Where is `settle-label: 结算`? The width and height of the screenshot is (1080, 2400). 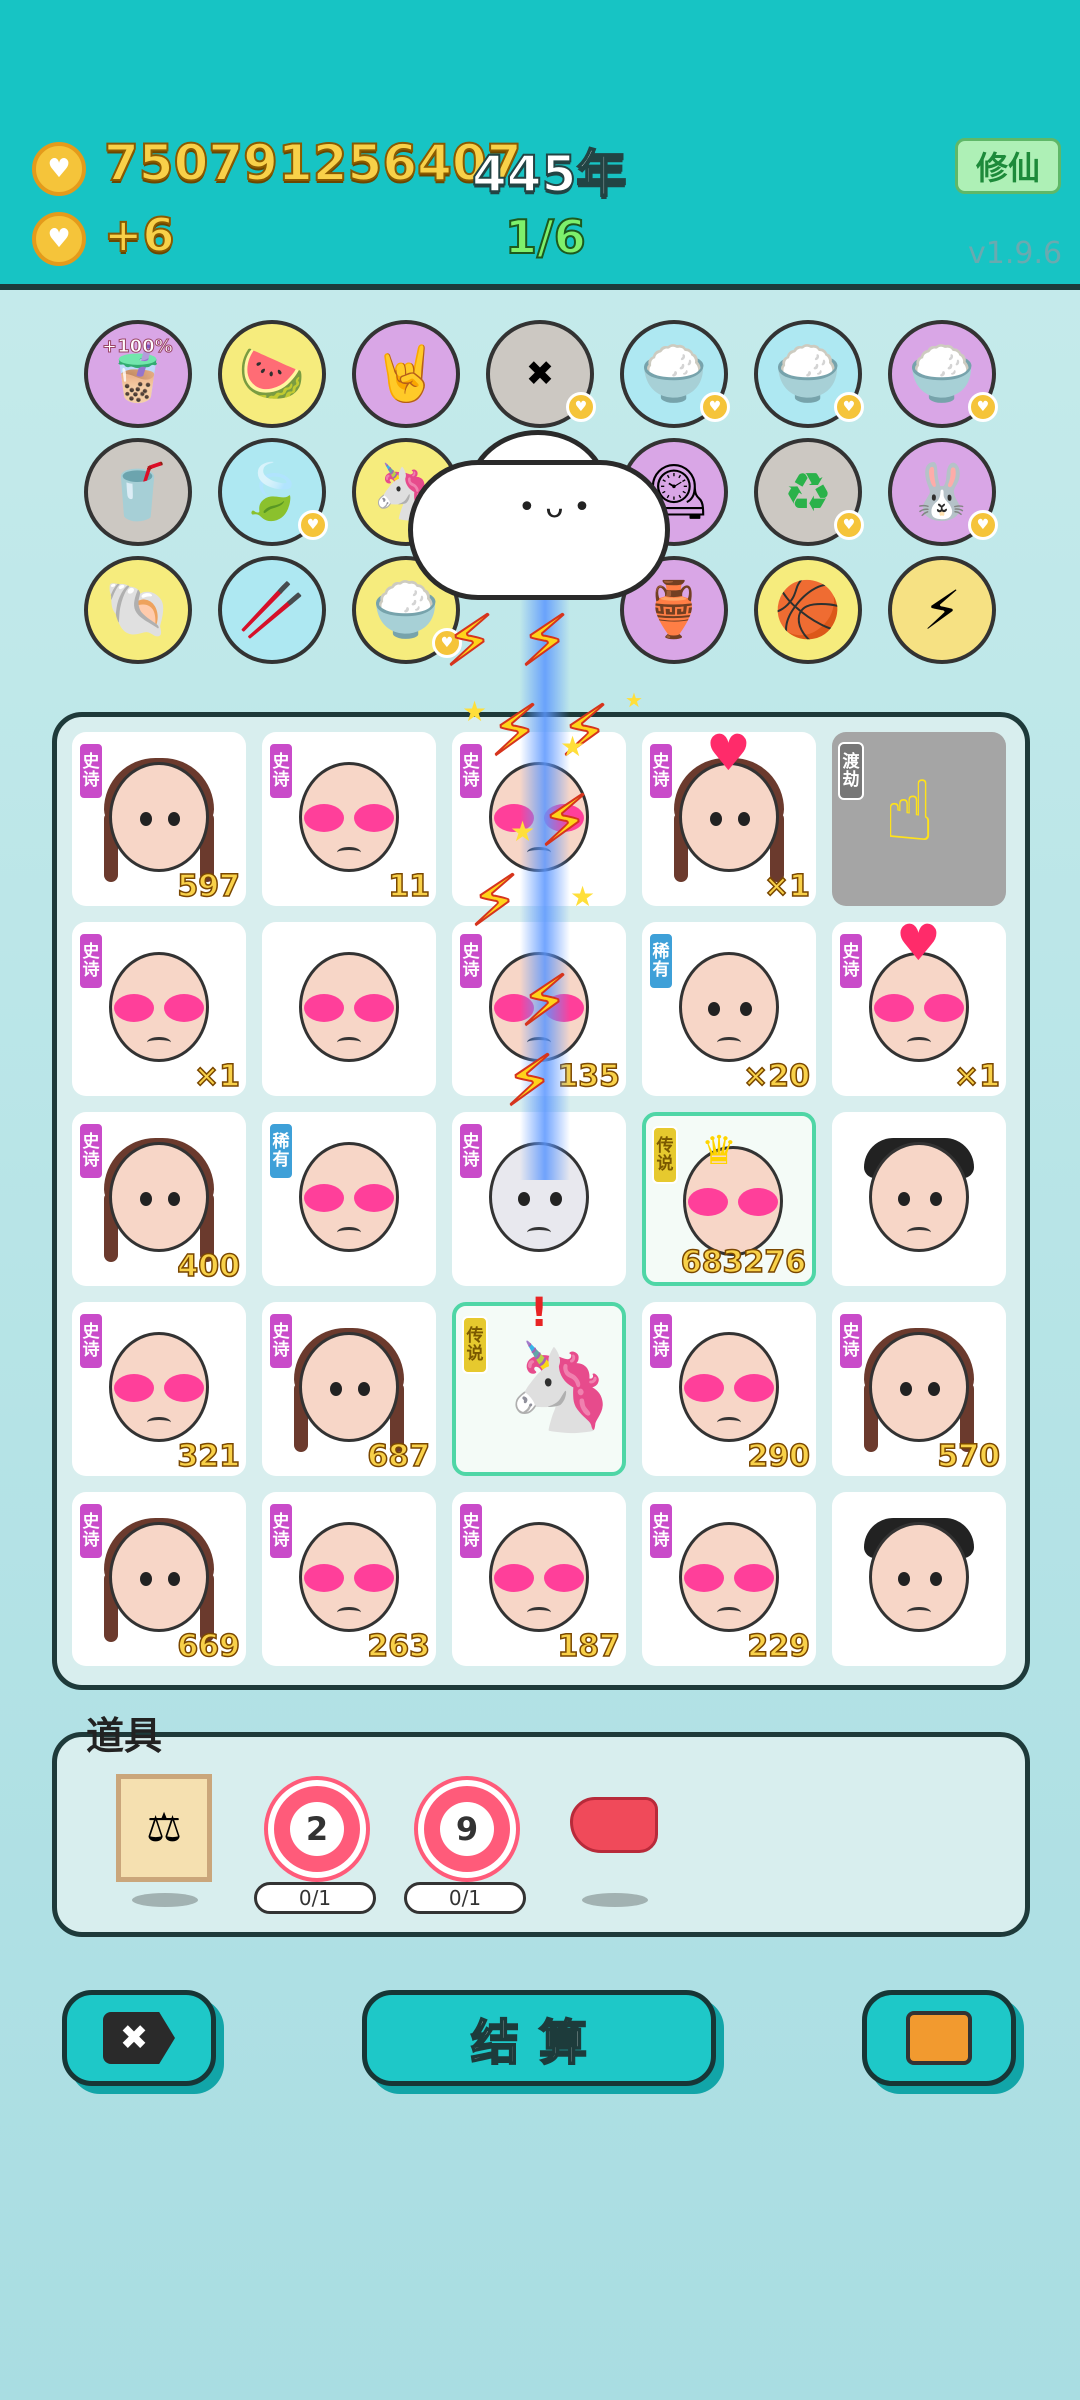 settle-label: 结算 is located at coordinates (538, 2043).